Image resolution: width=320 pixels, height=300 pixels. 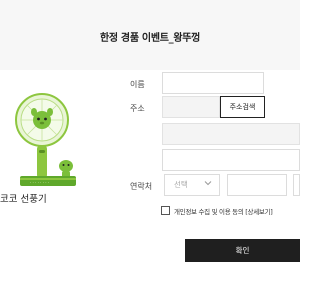 I want to click on phone-middle-input, so click(x=257, y=185).